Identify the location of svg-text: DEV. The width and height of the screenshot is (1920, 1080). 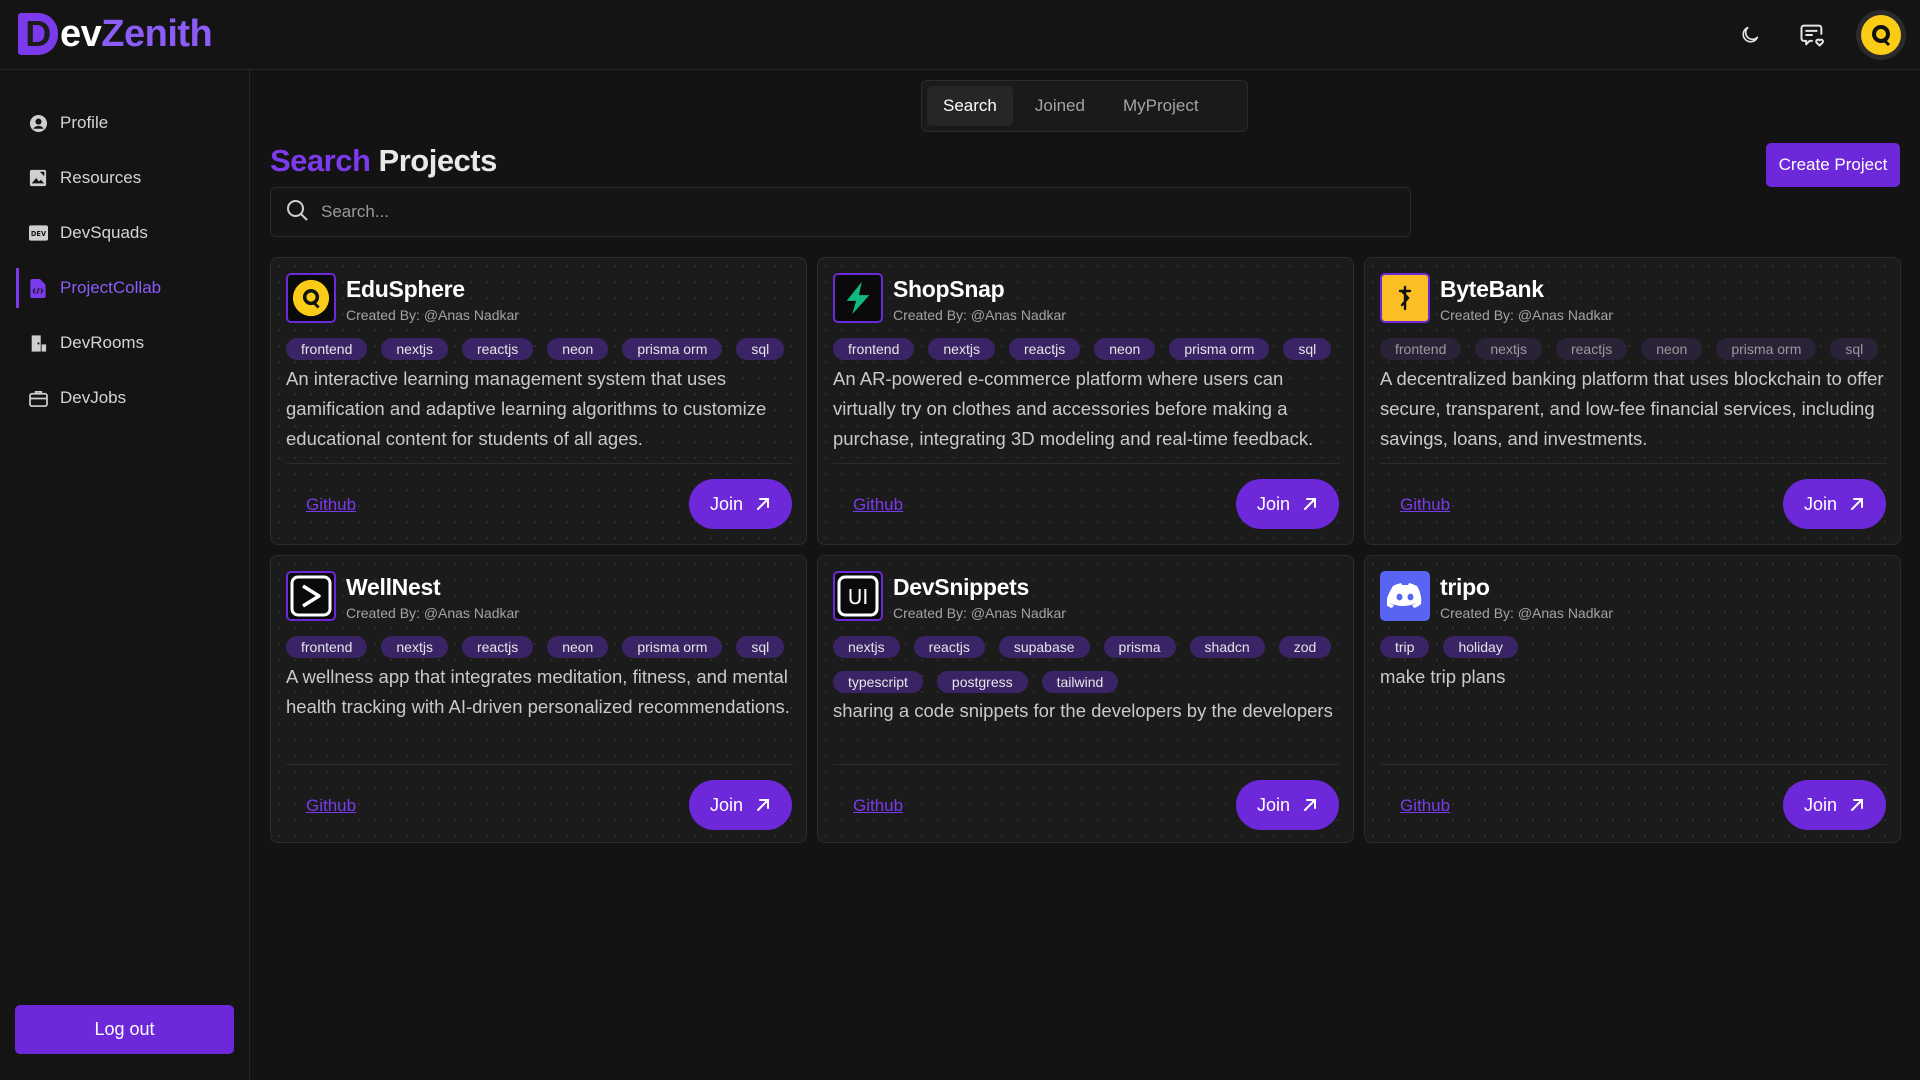
(38, 234).